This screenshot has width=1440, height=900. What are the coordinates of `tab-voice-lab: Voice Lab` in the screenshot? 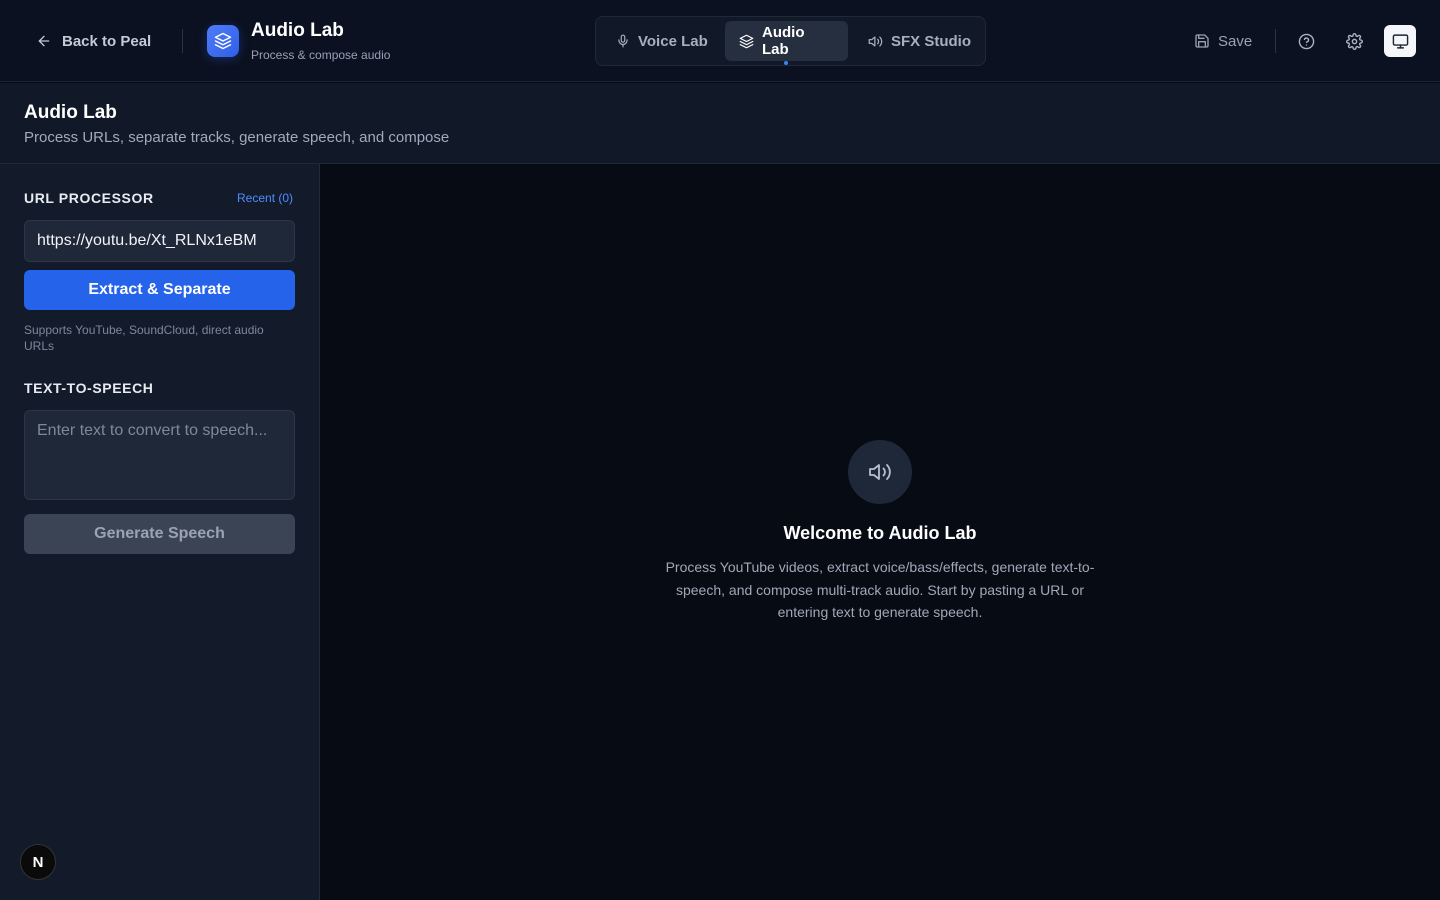 It's located at (662, 41).